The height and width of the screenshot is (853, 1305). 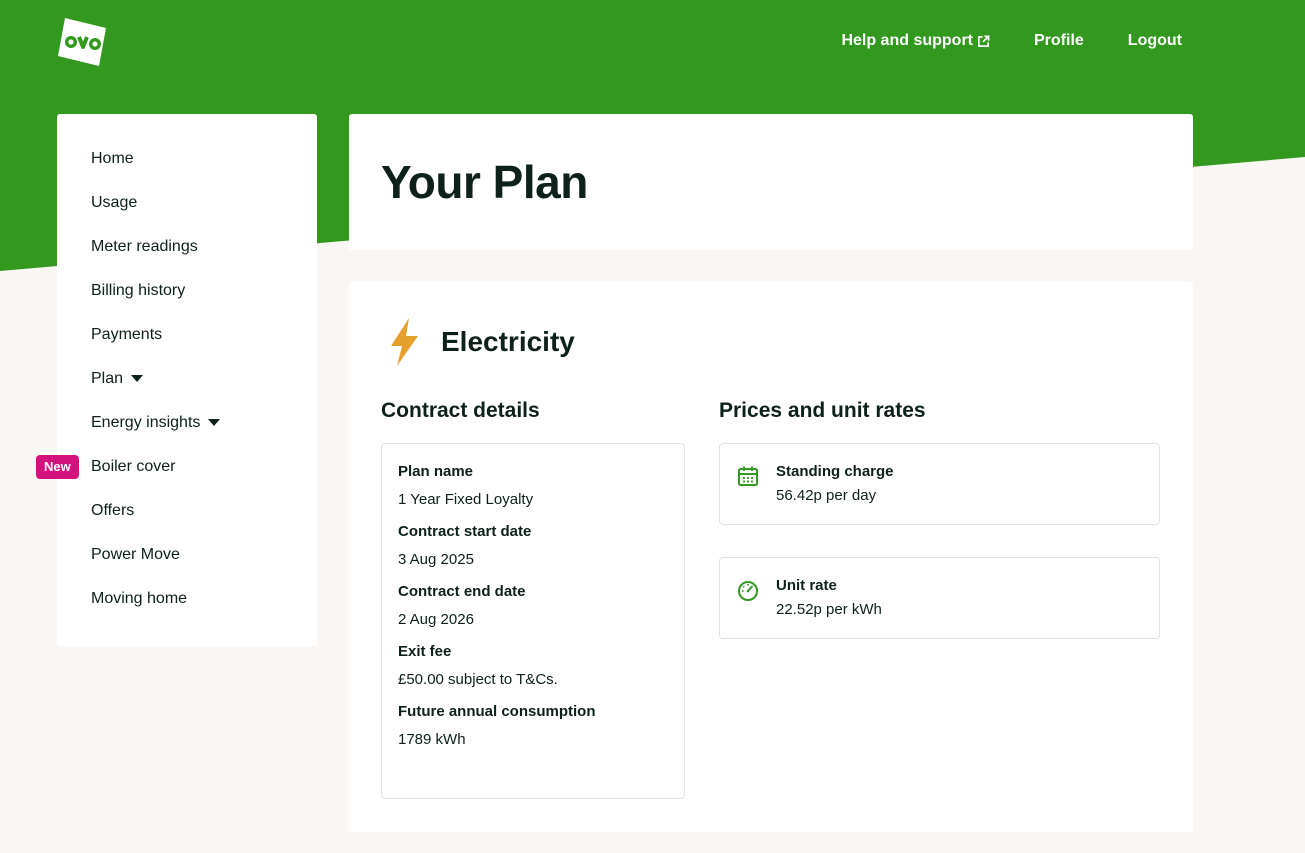 What do you see at coordinates (771, 182) in the screenshot?
I see `page-title-card: Your Plan` at bounding box center [771, 182].